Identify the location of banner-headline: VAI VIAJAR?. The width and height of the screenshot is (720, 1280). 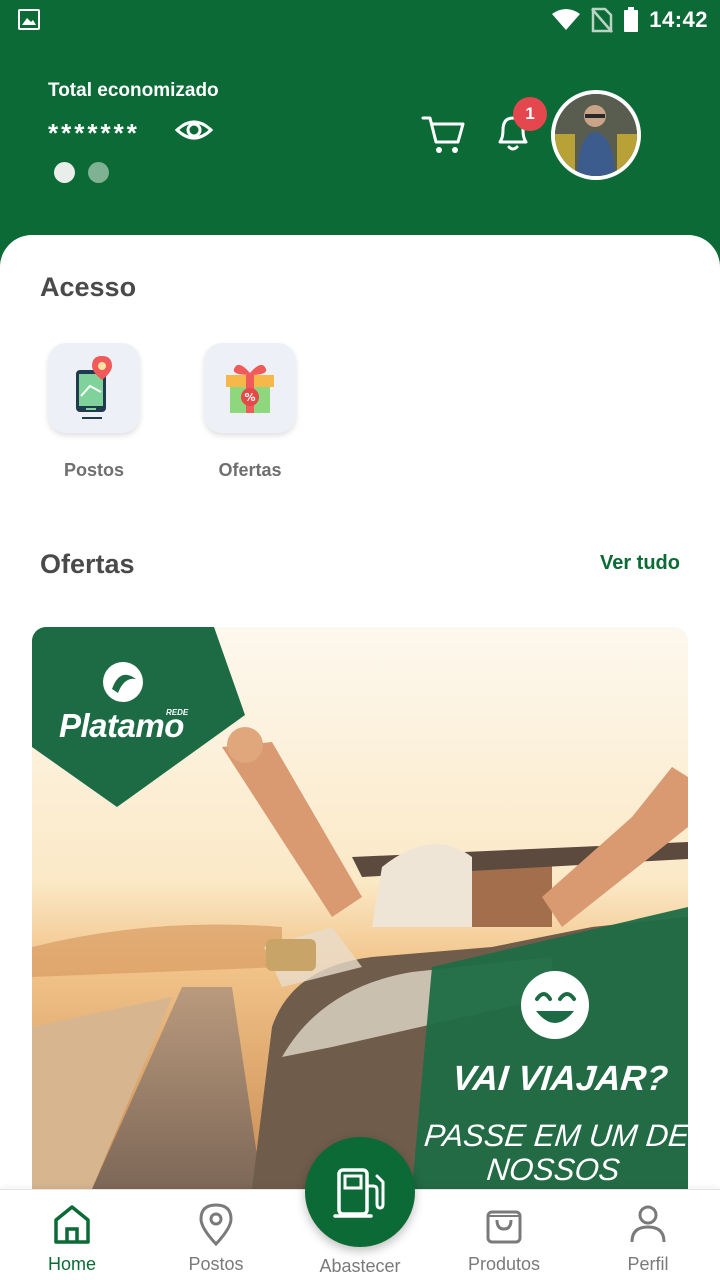
(560, 1078).